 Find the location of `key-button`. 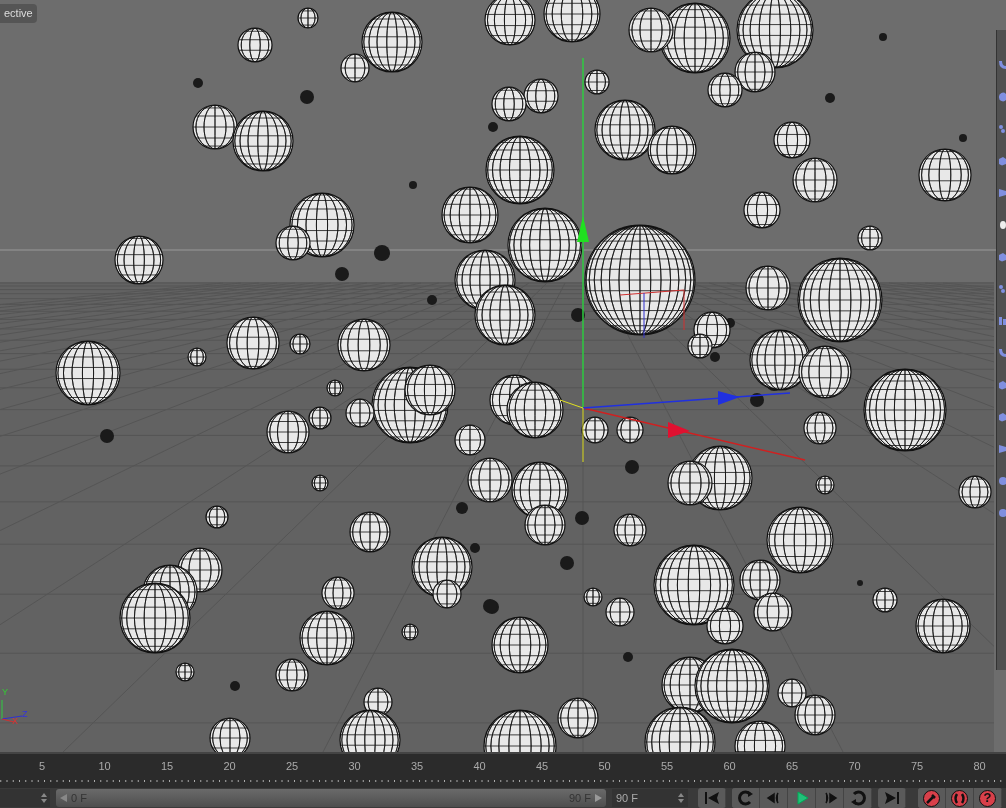

key-button is located at coordinates (932, 798).